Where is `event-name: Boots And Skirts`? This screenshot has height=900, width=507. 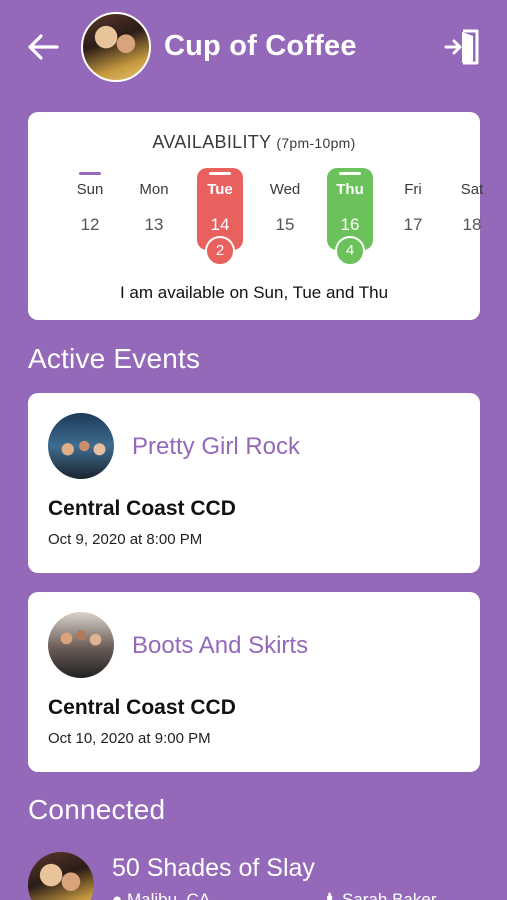 event-name: Boots And Skirts is located at coordinates (220, 645).